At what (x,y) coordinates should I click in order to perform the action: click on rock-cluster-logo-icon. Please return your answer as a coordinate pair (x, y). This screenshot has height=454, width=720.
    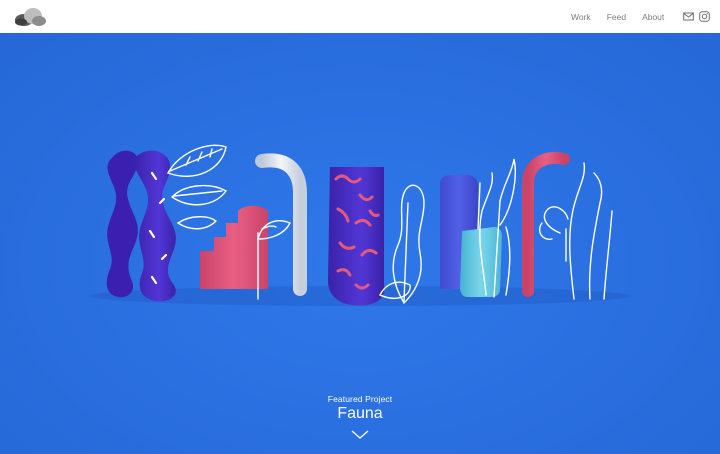
    Looking at the image, I should click on (30, 16).